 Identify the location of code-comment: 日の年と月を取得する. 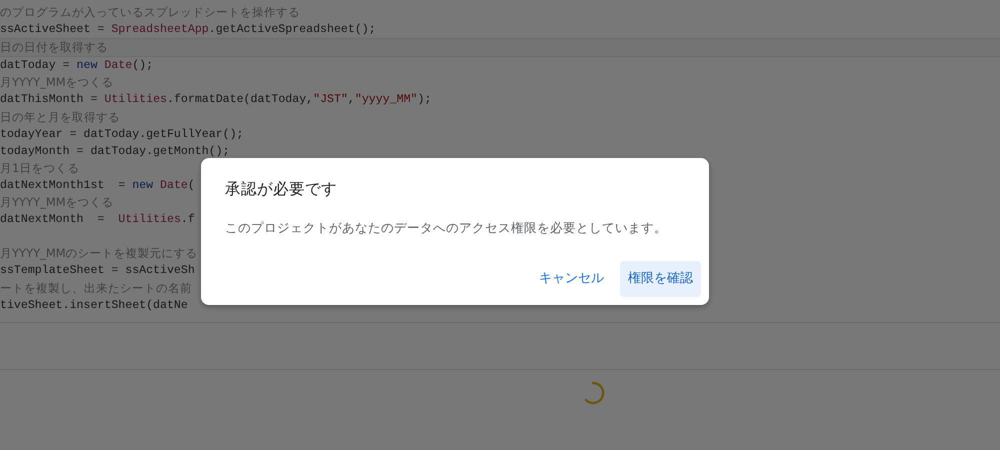
(60, 117).